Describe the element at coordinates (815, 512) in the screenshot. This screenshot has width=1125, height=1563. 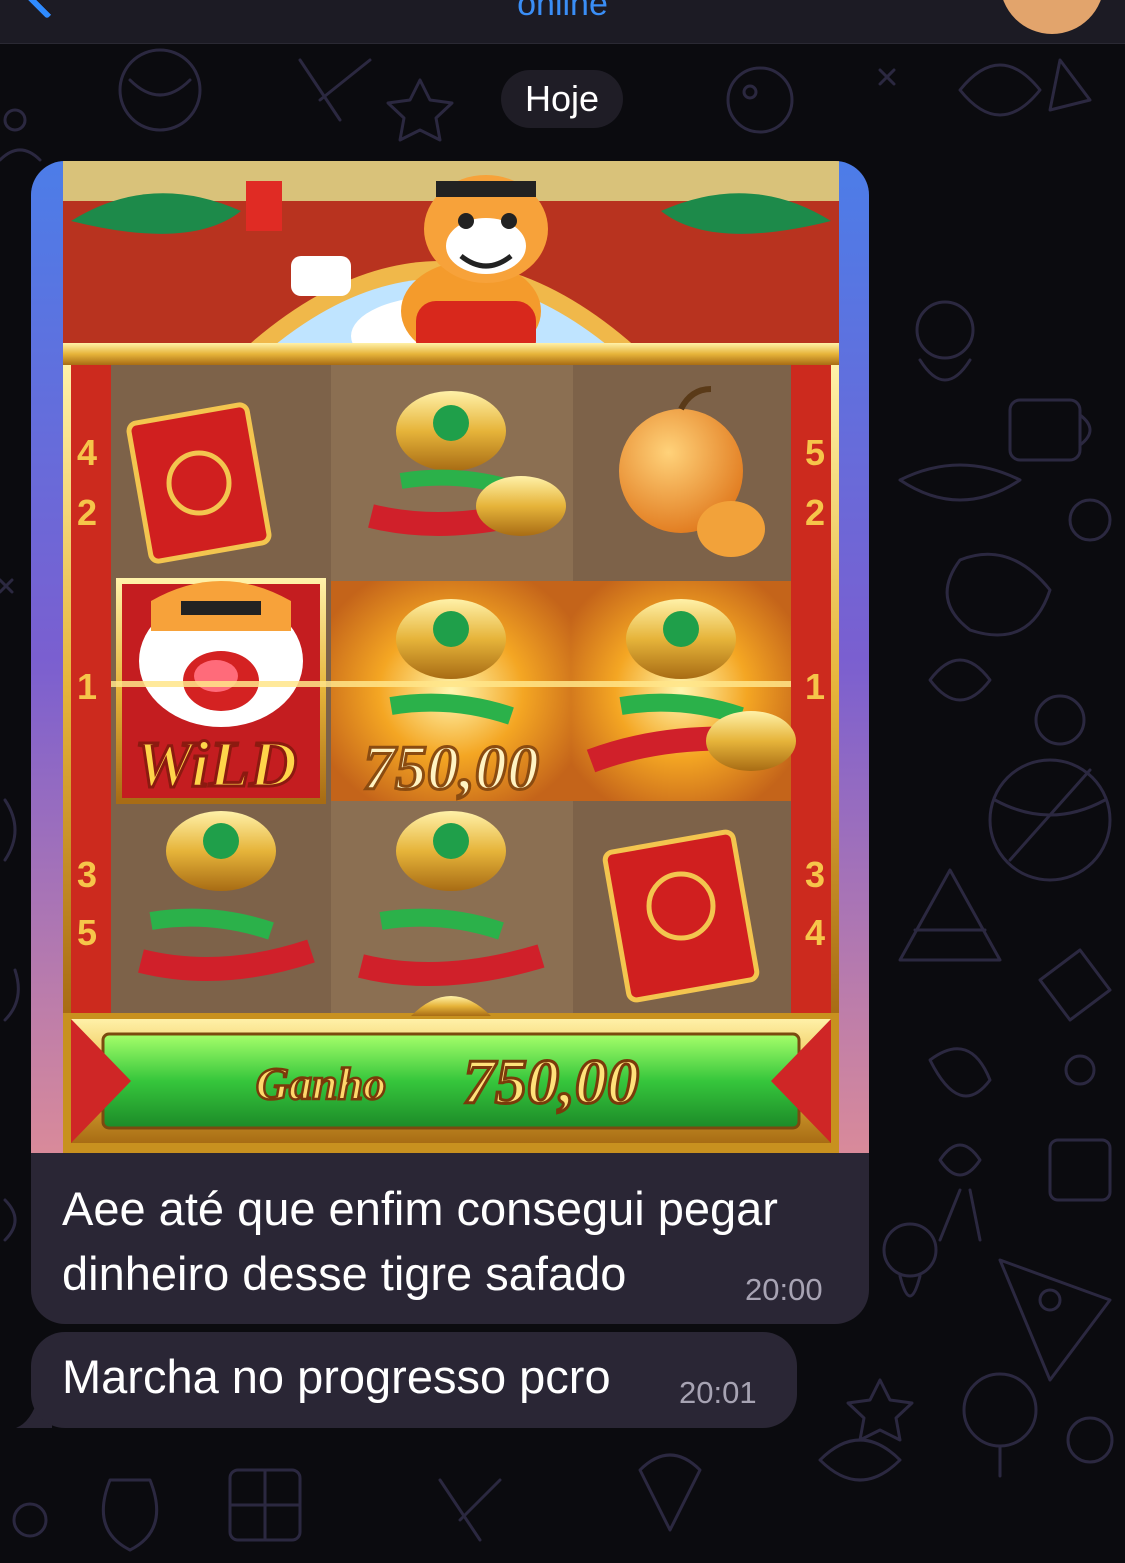
I see `right-pillar-number-2: 2` at that location.